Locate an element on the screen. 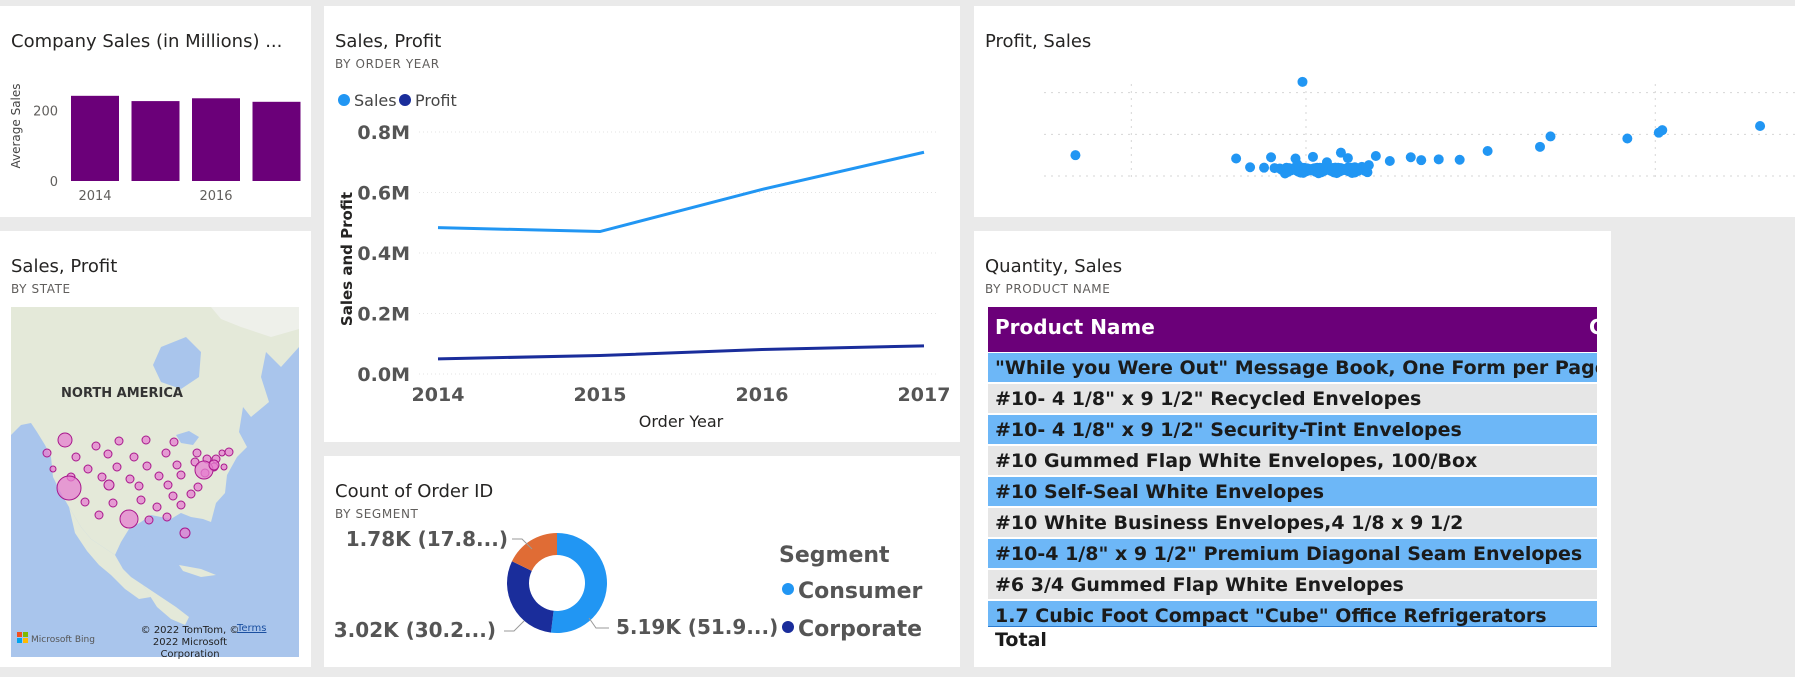 This screenshot has width=1795, height=677. table-row: #10 Gummed Flap White Envelopes, 100/Box is located at coordinates (1292, 460).